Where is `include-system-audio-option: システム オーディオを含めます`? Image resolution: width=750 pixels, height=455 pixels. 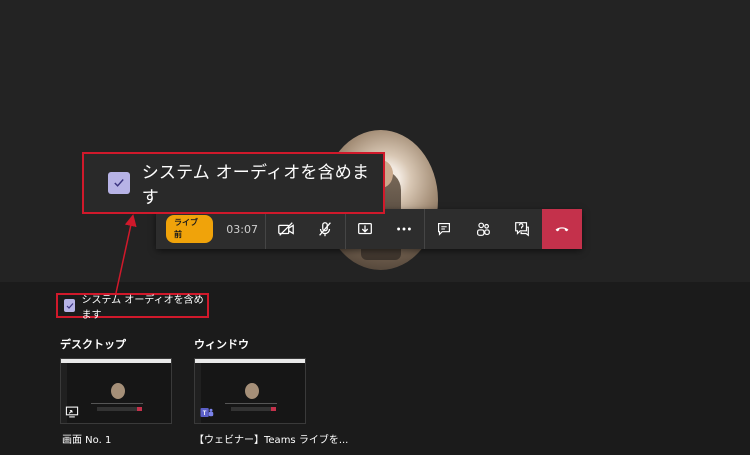 include-system-audio-option: システム オーディオを含めます is located at coordinates (132, 307).